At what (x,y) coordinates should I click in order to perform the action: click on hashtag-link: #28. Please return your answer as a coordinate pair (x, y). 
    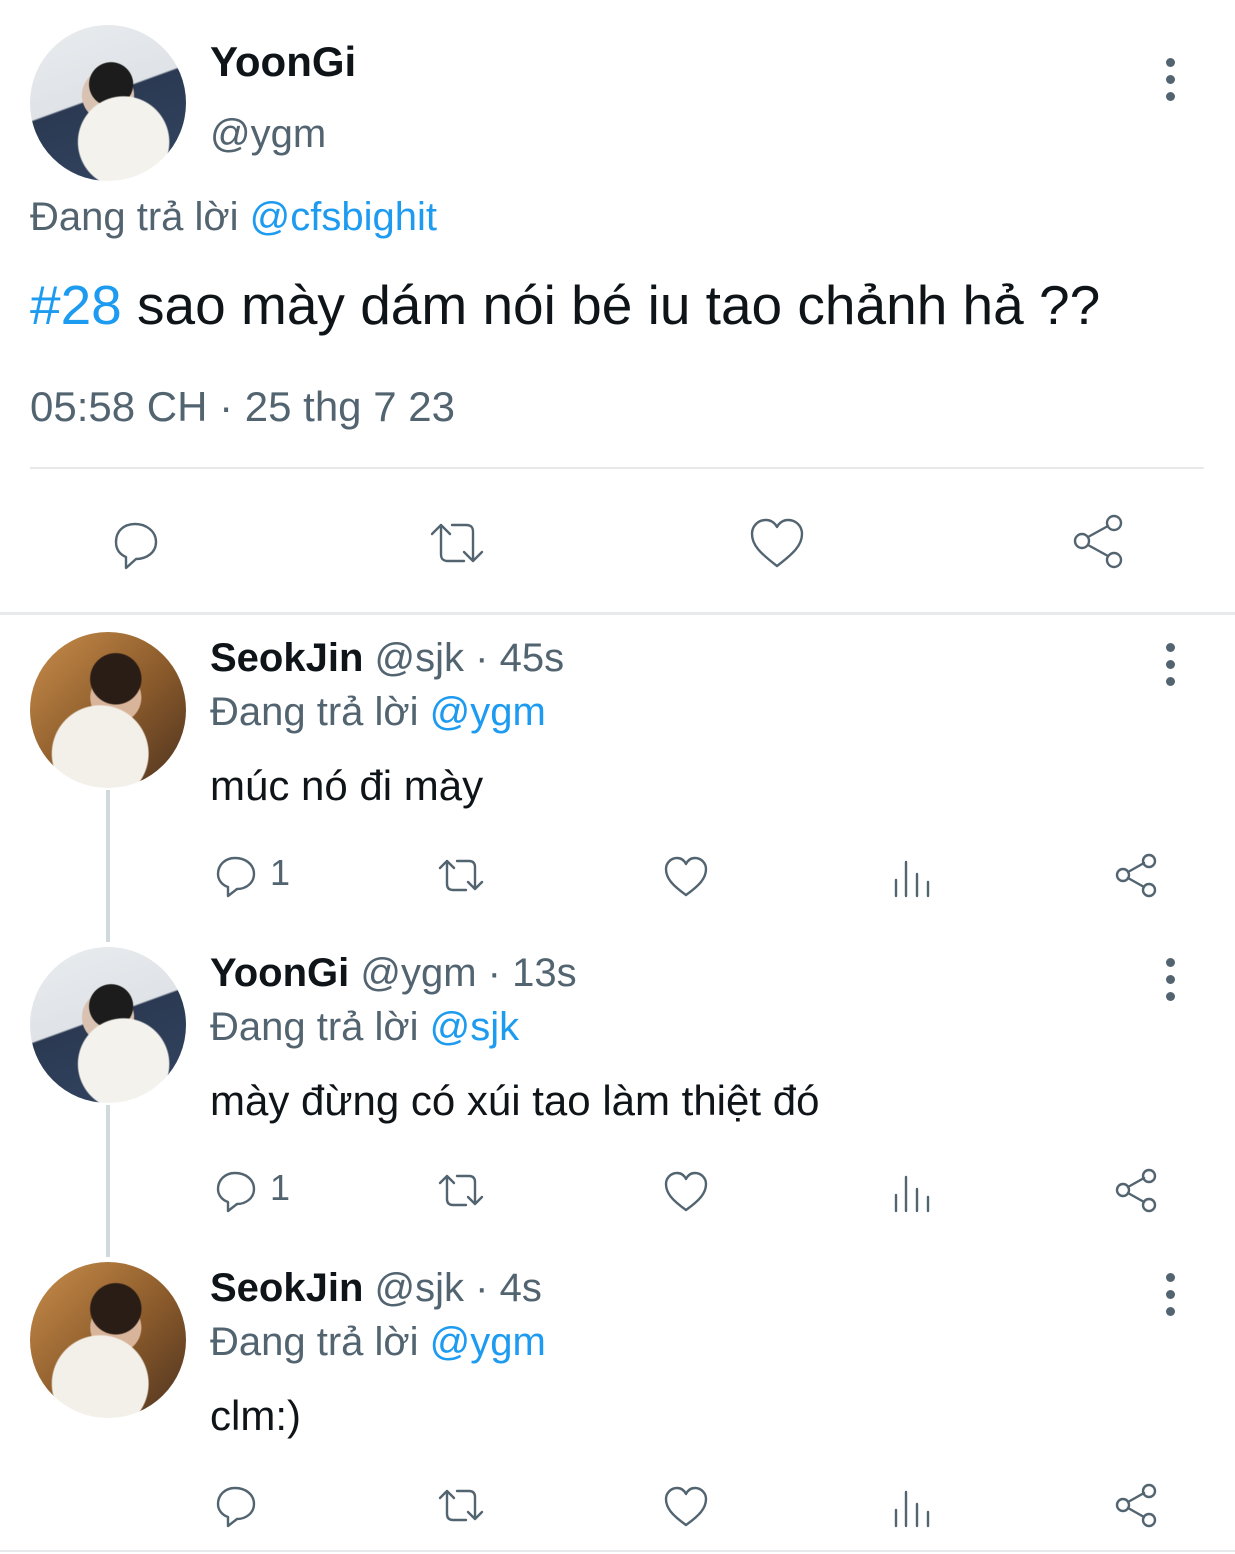
    Looking at the image, I should click on (76, 305).